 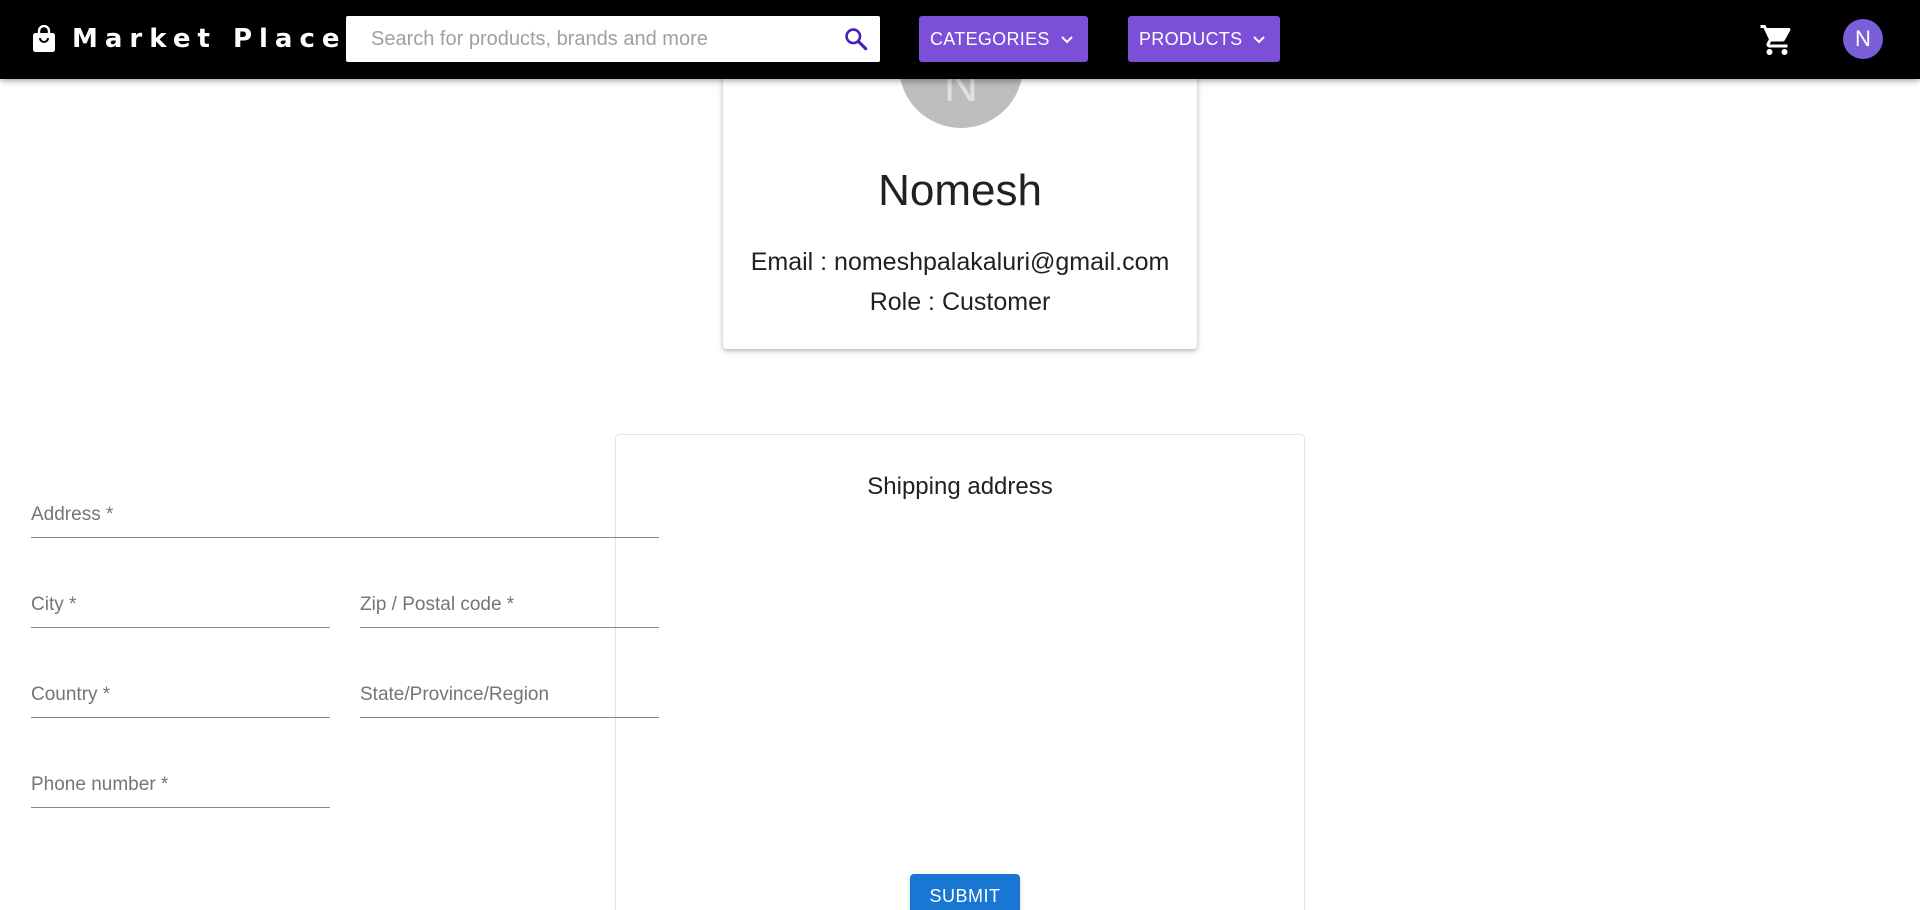 What do you see at coordinates (960, 262) in the screenshot?
I see `profile-email: Email : nomeshpalakaluri@gmail.com` at bounding box center [960, 262].